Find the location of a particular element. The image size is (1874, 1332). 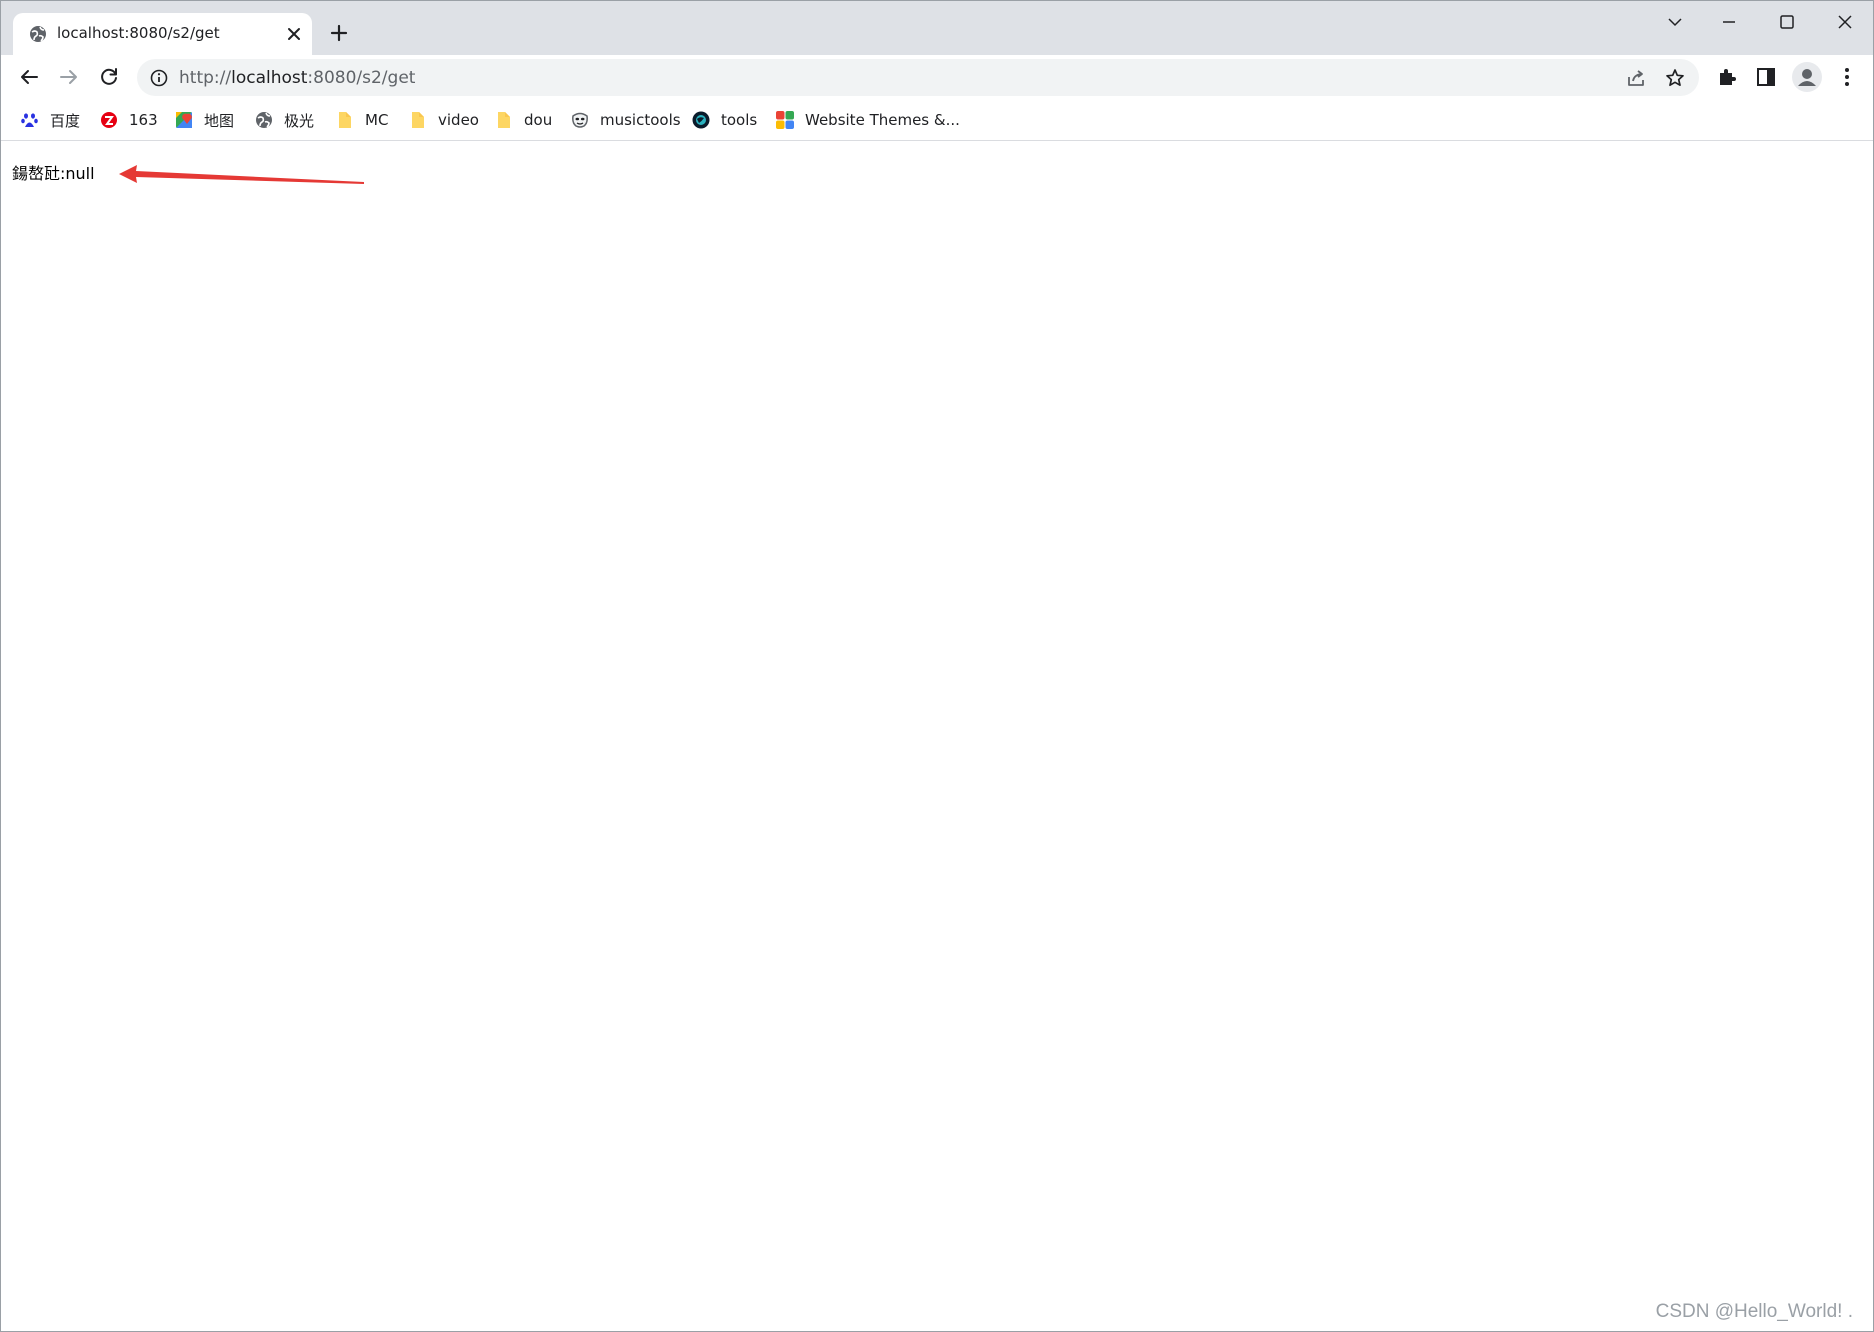

profile-icon is located at coordinates (1807, 77).